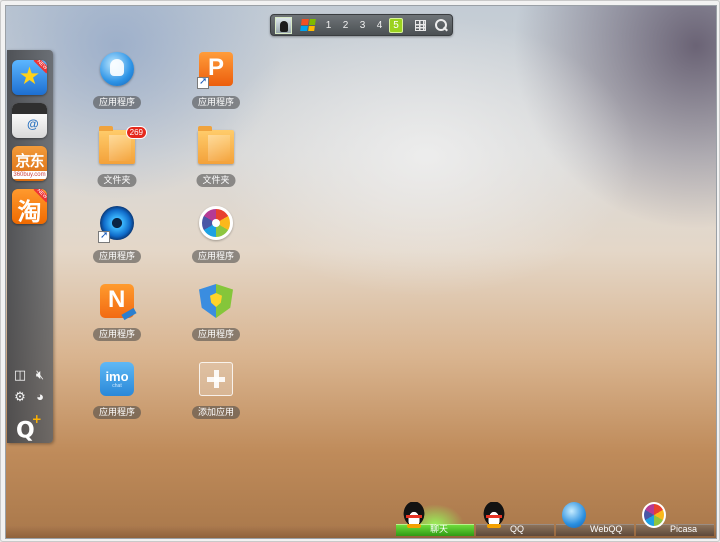 The width and height of the screenshot is (720, 542). I want to click on top-navigation-bar: 1 2 3 4 5, so click(361, 25).